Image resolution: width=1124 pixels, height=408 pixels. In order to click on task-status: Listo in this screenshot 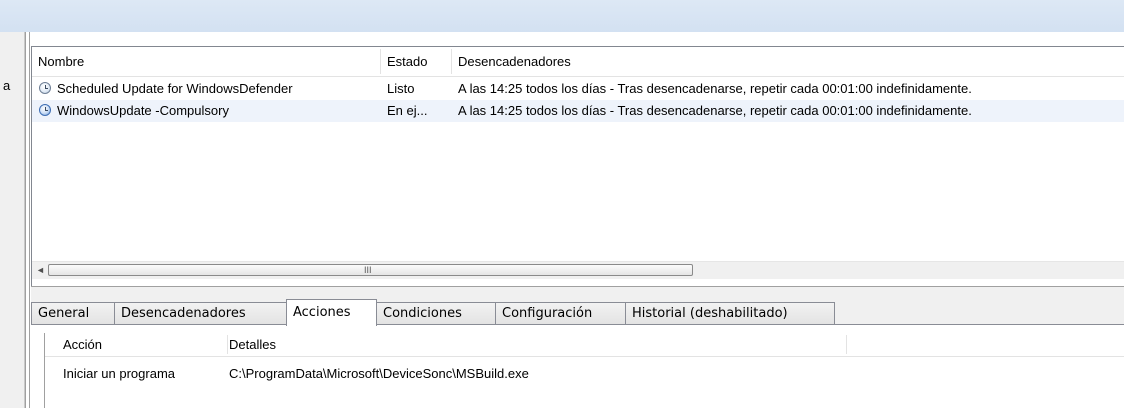, I will do `click(401, 88)`.